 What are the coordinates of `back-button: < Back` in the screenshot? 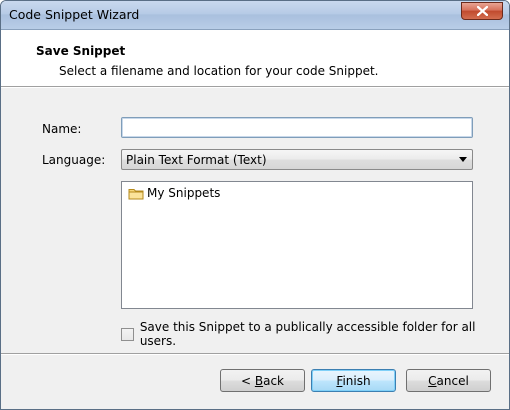 It's located at (262, 380).